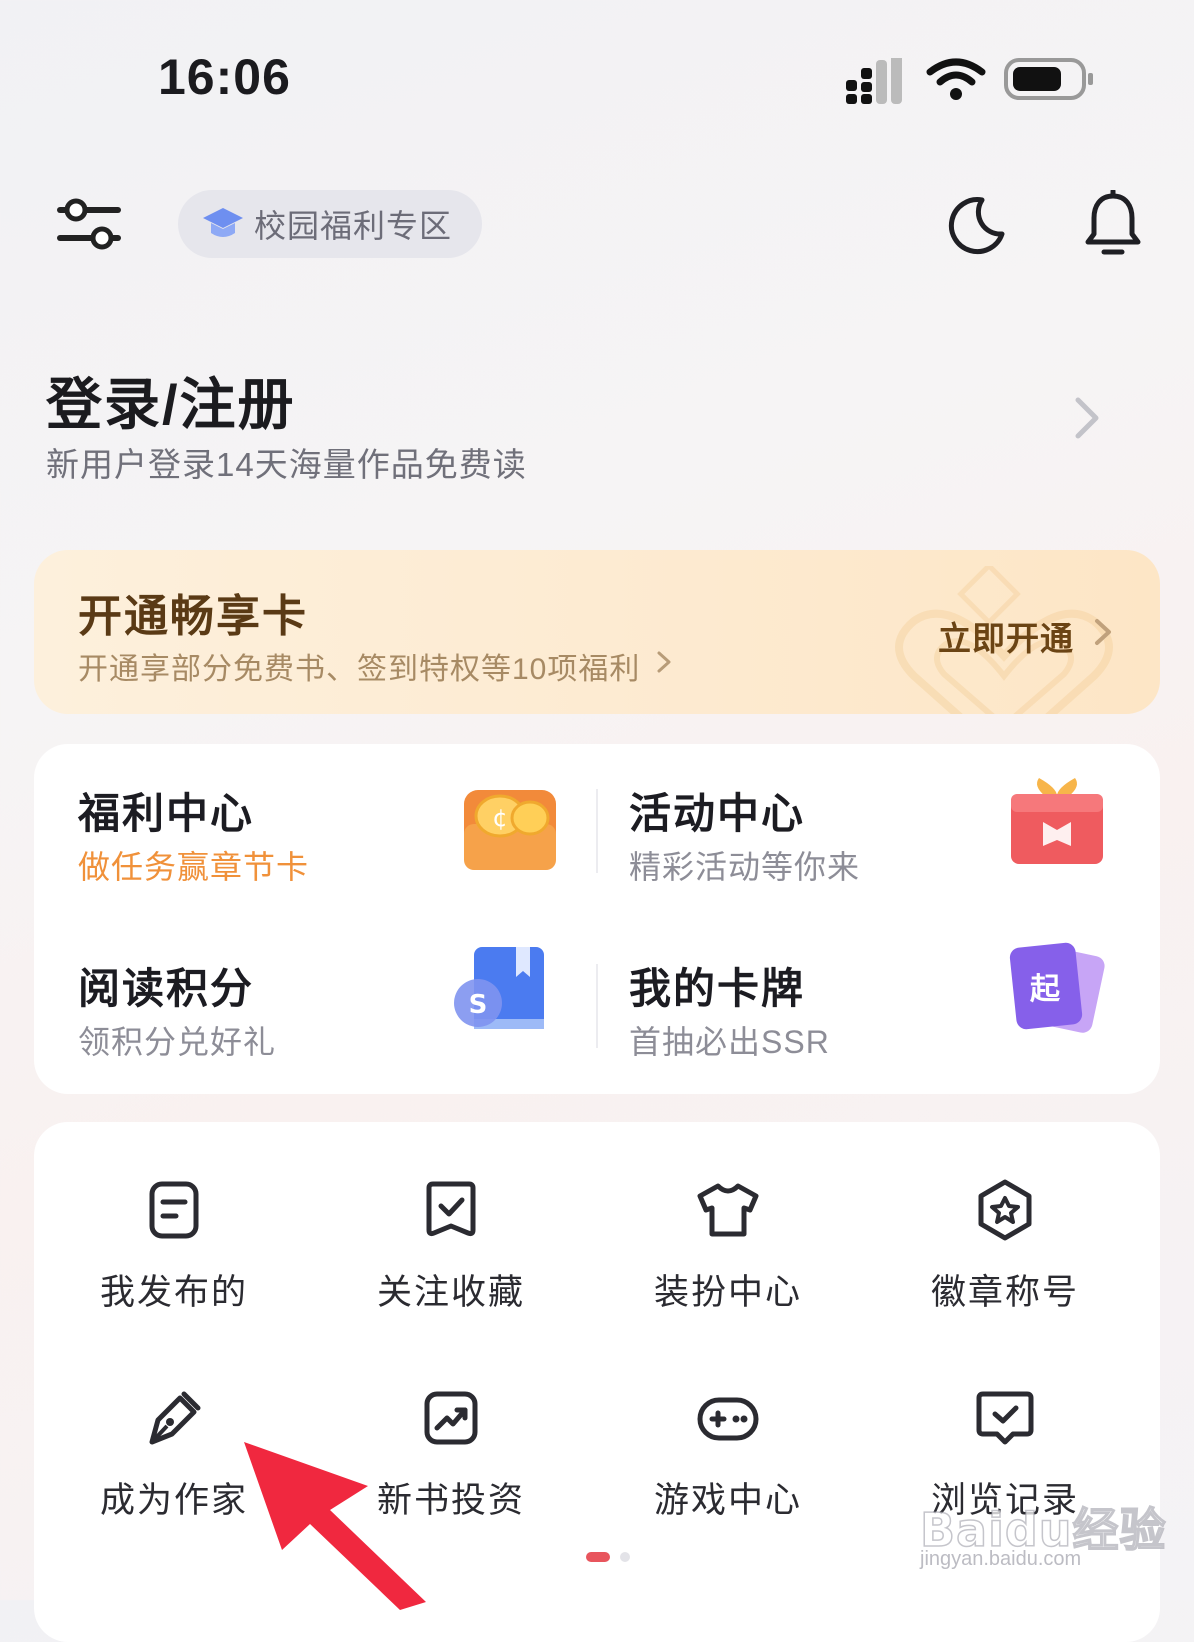 The width and height of the screenshot is (1194, 1642). What do you see at coordinates (598, 1557) in the screenshot?
I see `page-indicator-active` at bounding box center [598, 1557].